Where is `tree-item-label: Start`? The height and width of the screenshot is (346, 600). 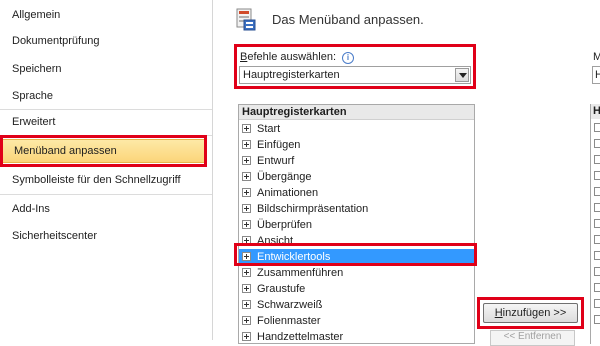 tree-item-label: Start is located at coordinates (269, 129).